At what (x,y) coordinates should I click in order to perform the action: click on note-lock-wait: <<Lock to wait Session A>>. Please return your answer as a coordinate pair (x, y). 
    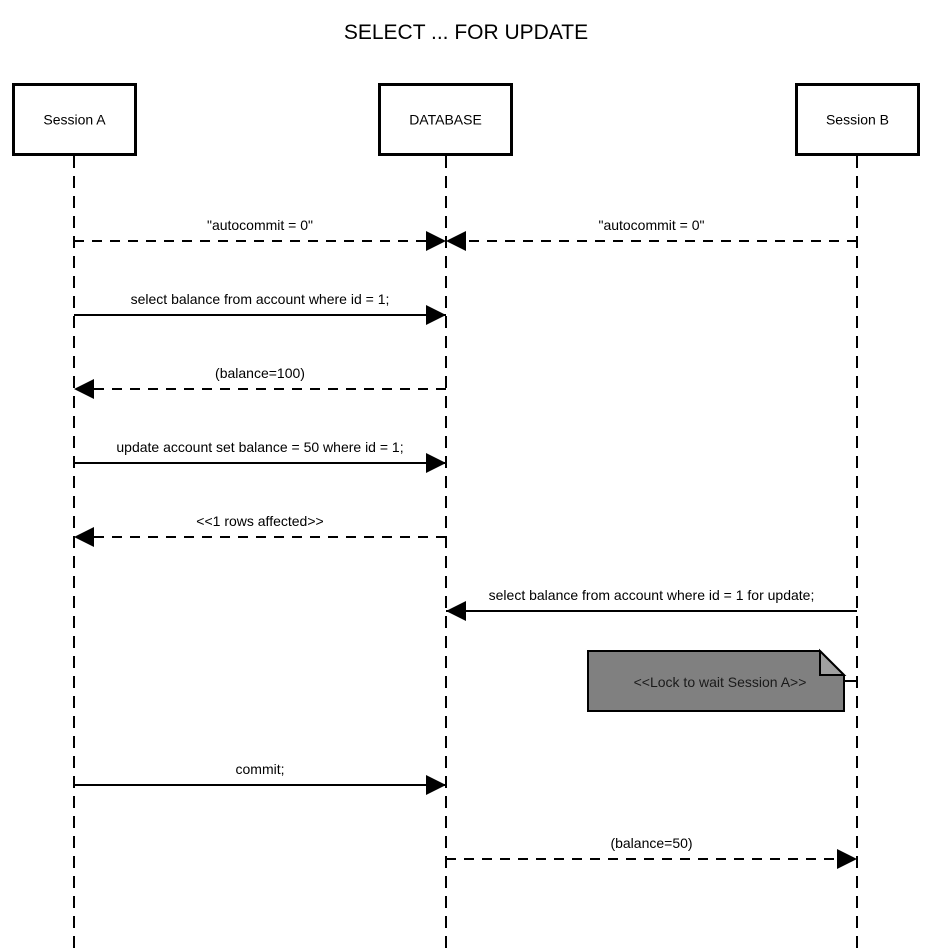
    Looking at the image, I should click on (722, 680).